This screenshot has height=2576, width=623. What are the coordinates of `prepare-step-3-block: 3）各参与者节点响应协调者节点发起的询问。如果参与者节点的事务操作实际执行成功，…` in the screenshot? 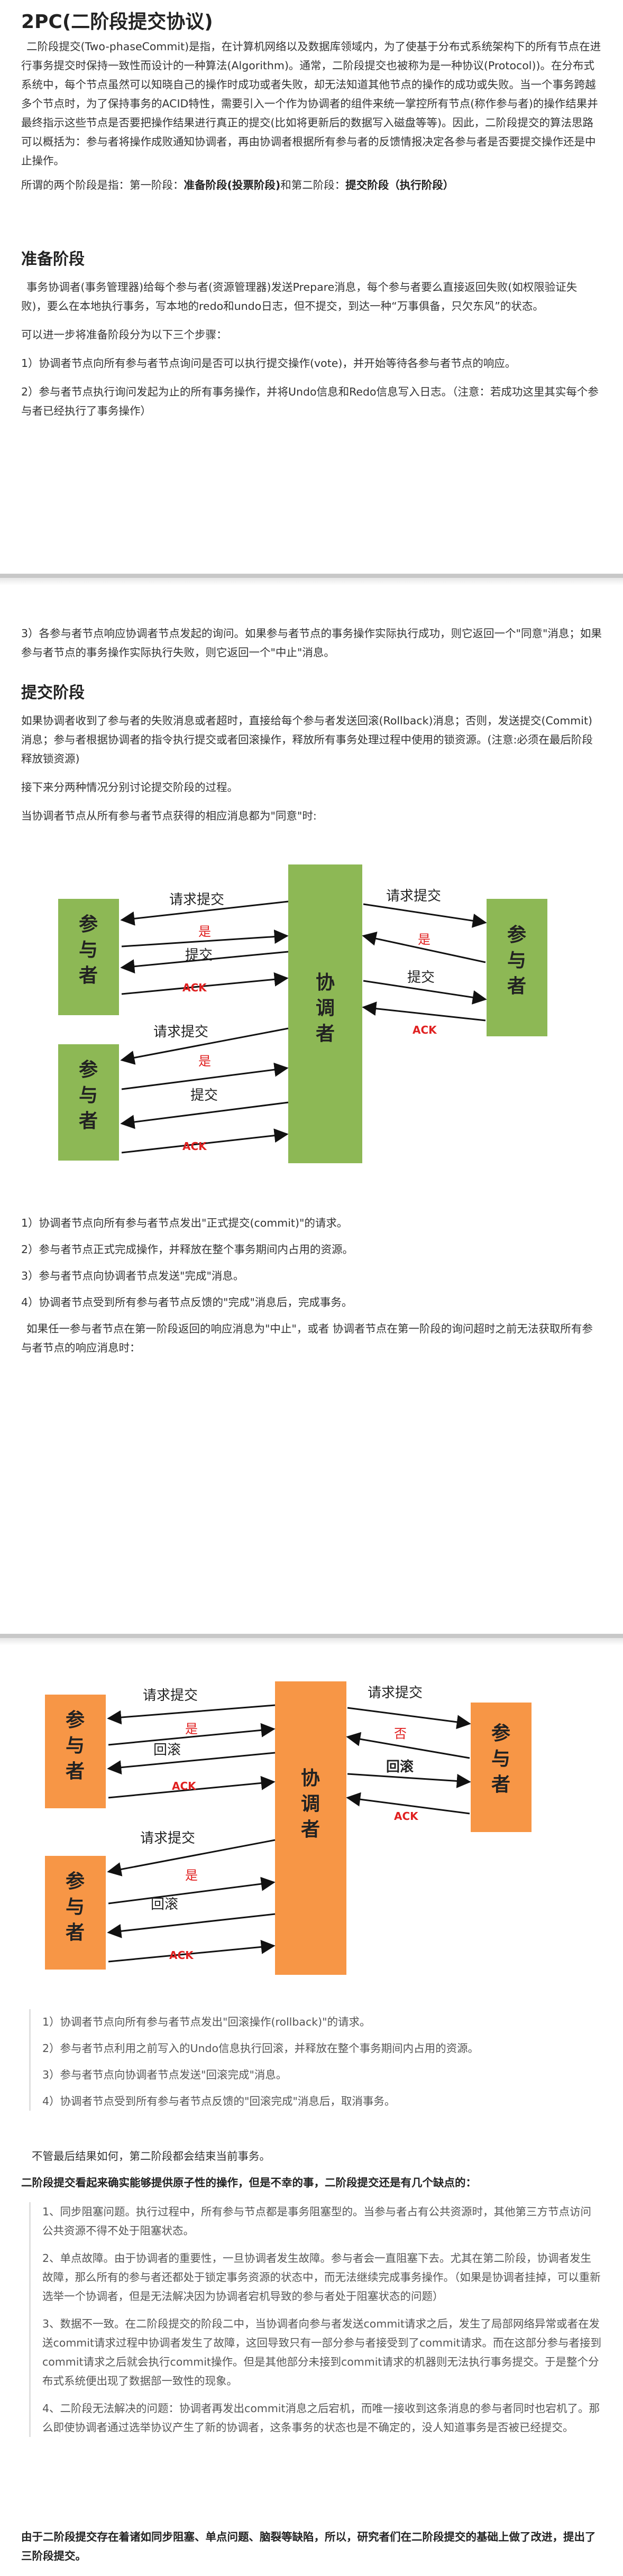 It's located at (312, 643).